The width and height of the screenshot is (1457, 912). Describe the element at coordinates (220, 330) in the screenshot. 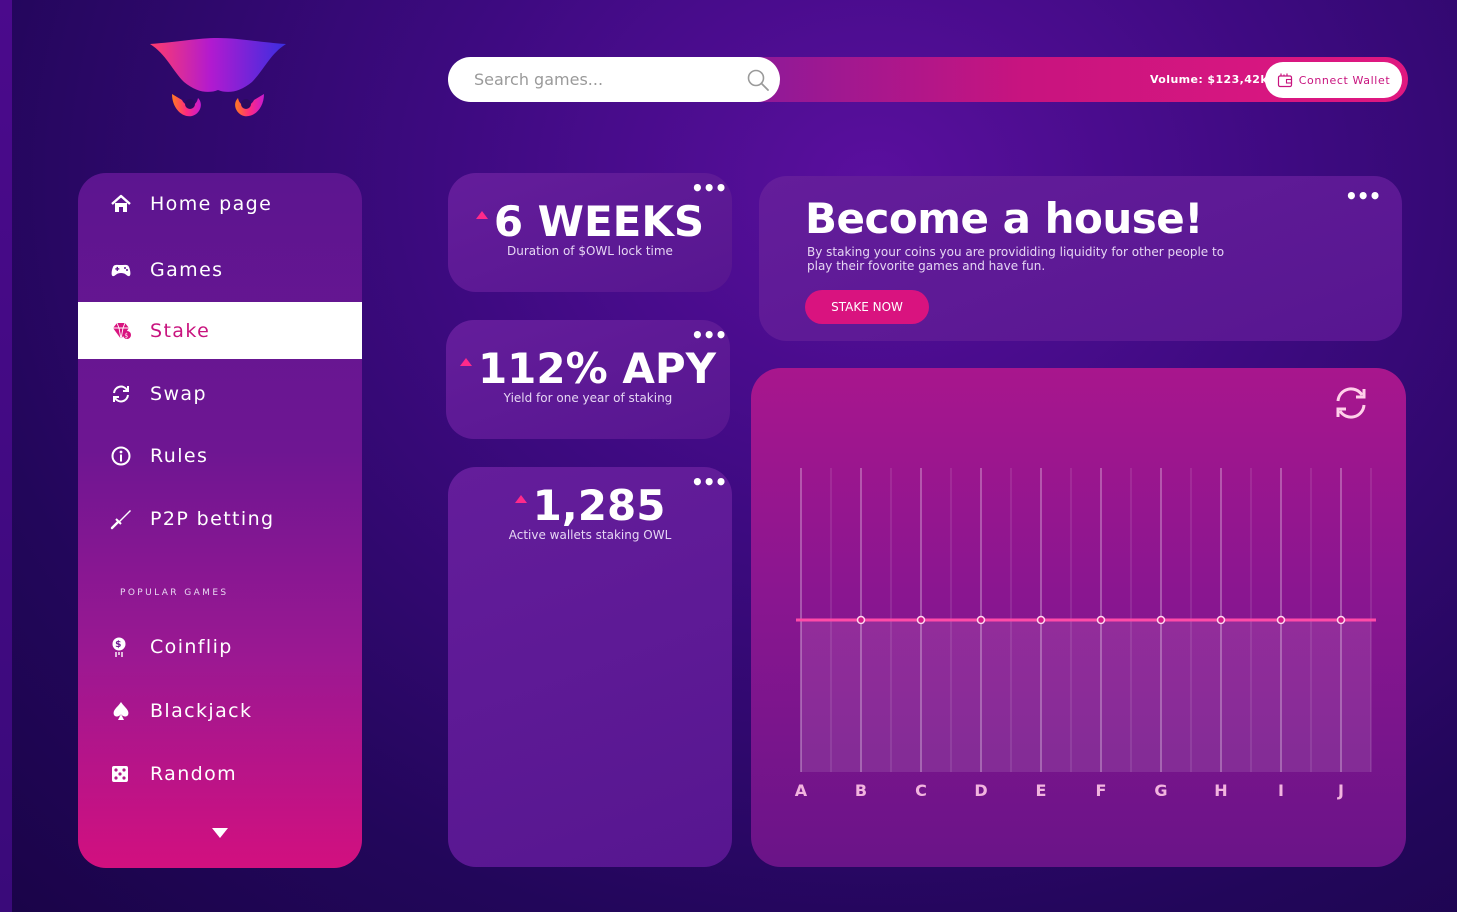

I see `sidebar-item-stake: $ Stake` at that location.